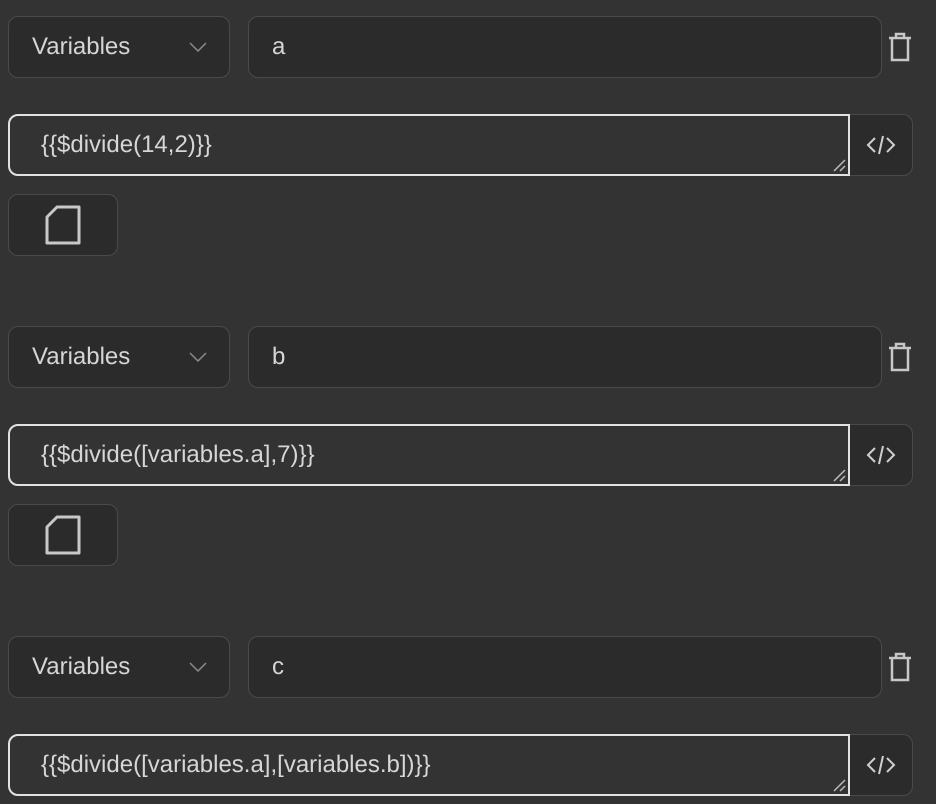 The image size is (936, 804). What do you see at coordinates (565, 667) in the screenshot?
I see `name-field: c` at bounding box center [565, 667].